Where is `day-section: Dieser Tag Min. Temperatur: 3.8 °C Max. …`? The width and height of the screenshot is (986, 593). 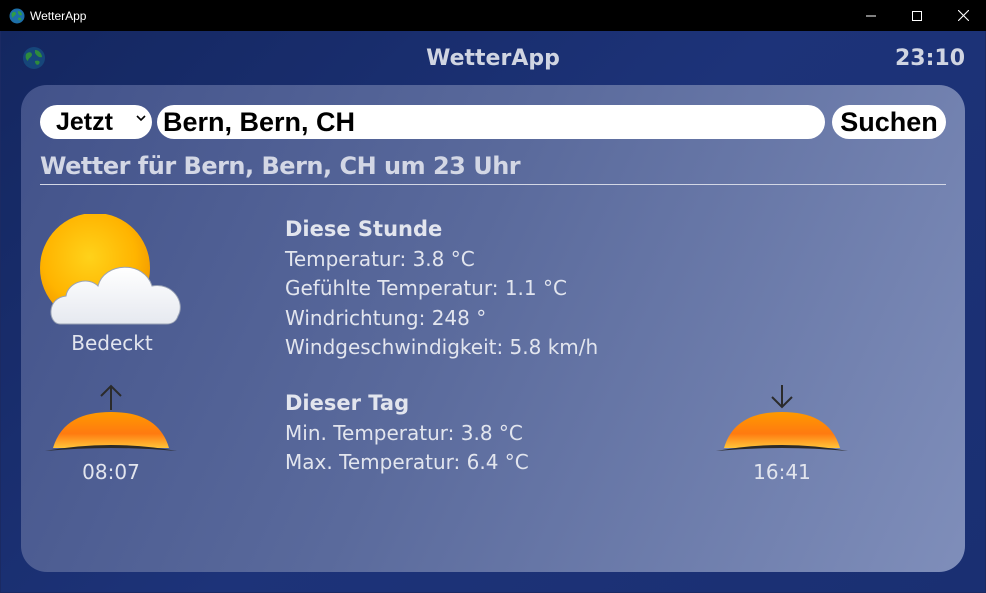
day-section: Dieser Tag Min. Temperatur: 3.8 °C Max. … is located at coordinates (407, 433).